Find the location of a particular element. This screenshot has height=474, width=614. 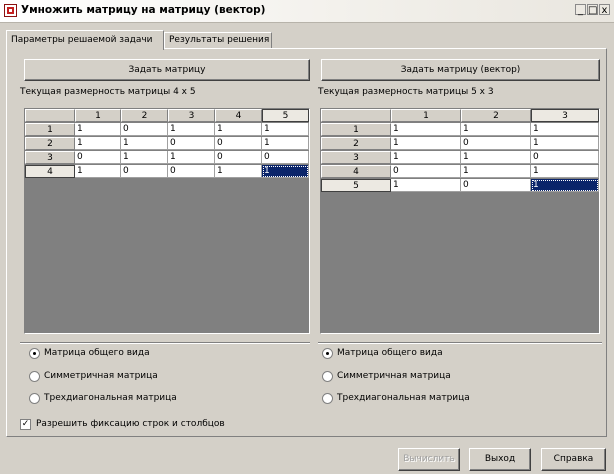

left-separator is located at coordinates (165, 343).